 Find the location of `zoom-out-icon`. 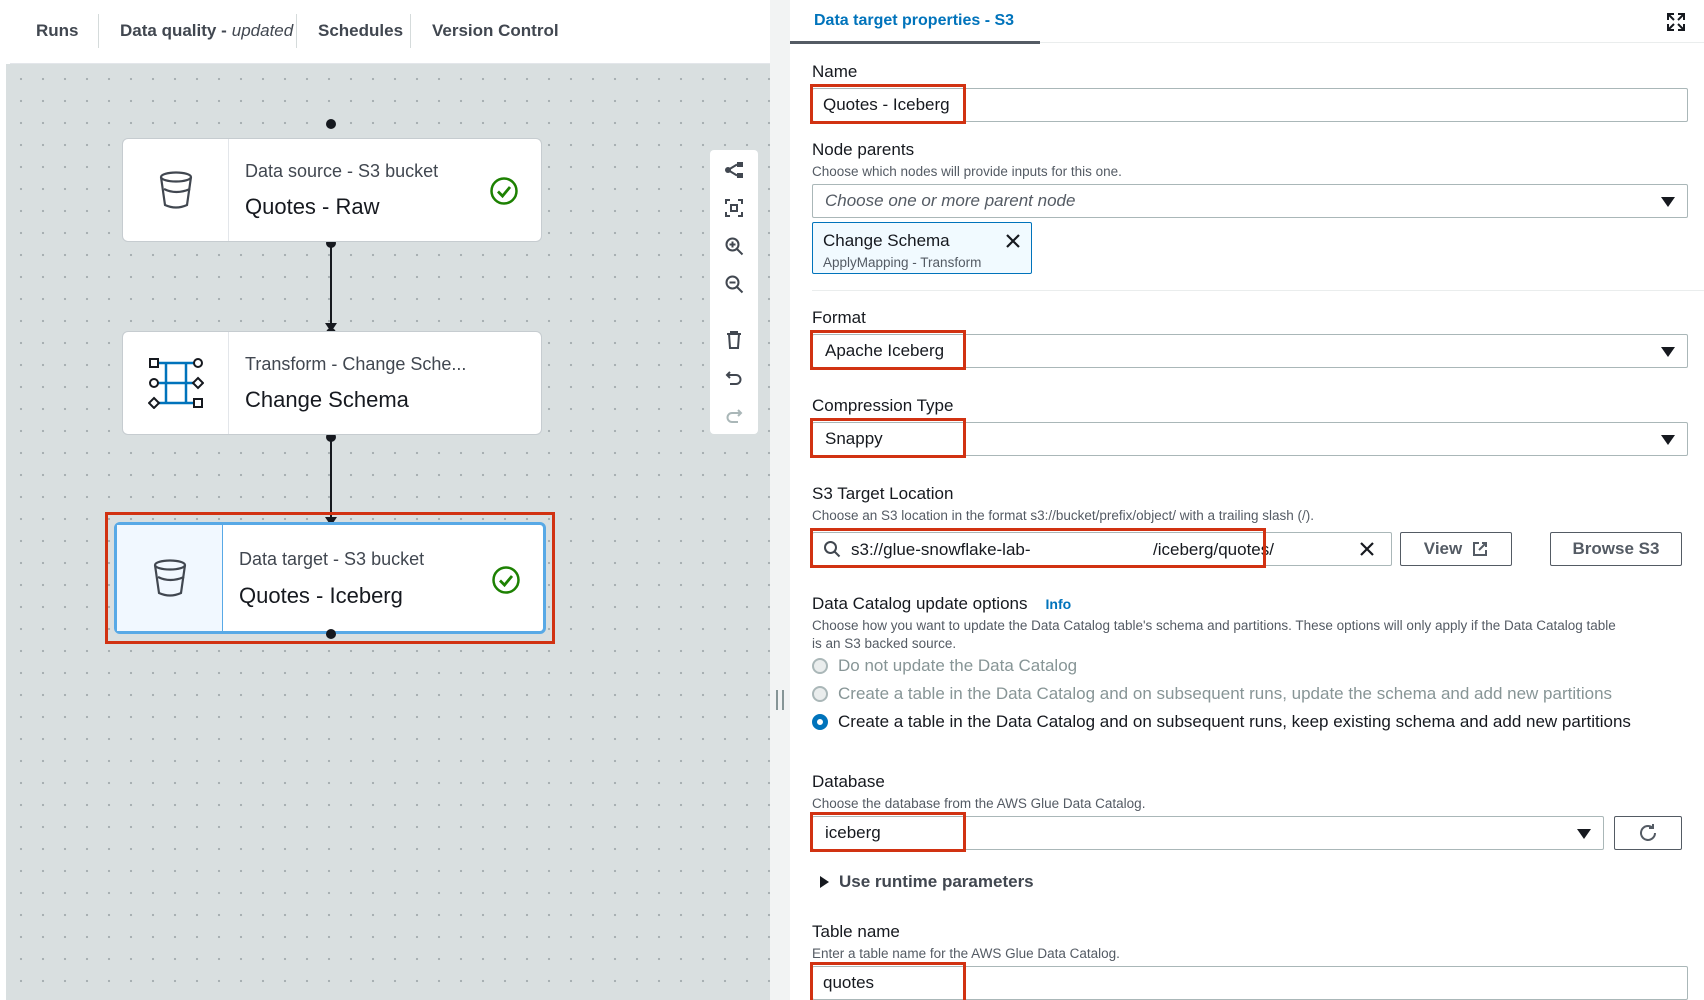

zoom-out-icon is located at coordinates (734, 284).